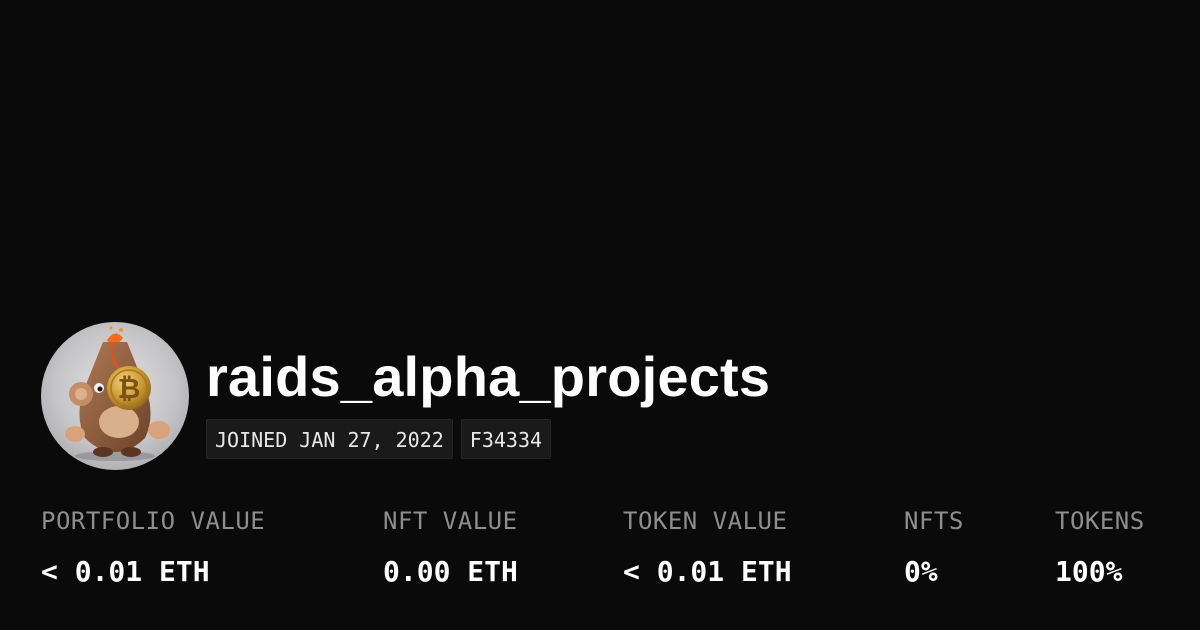 This screenshot has height=630, width=1200. I want to click on stat-value: 0.00 ETH, so click(450, 571).